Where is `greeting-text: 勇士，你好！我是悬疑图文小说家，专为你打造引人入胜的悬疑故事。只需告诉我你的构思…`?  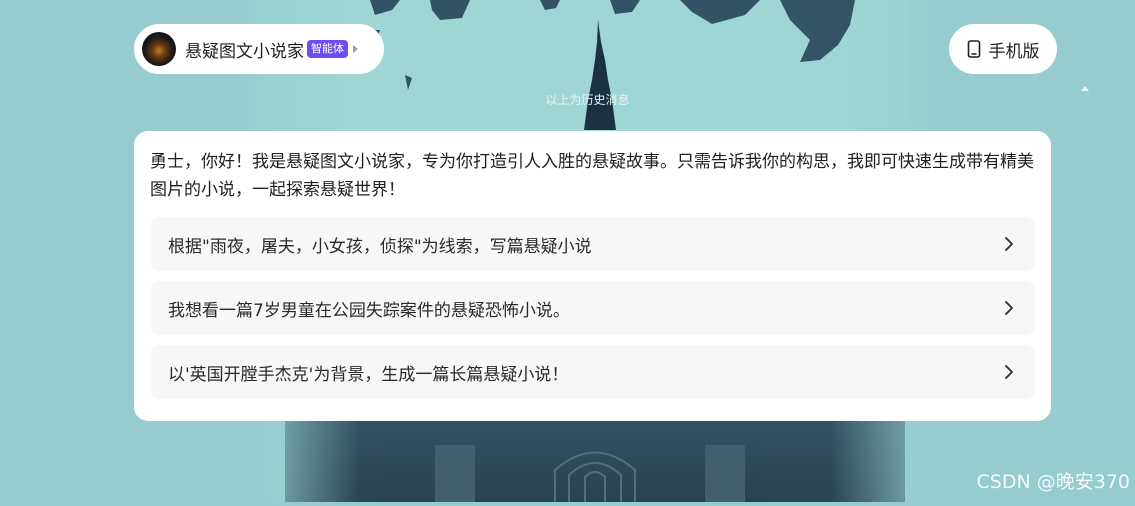 greeting-text: 勇士，你好！我是悬疑图文小说家，专为你打造引人入胜的悬疑故事。只需告诉我你的构思… is located at coordinates (592, 176).